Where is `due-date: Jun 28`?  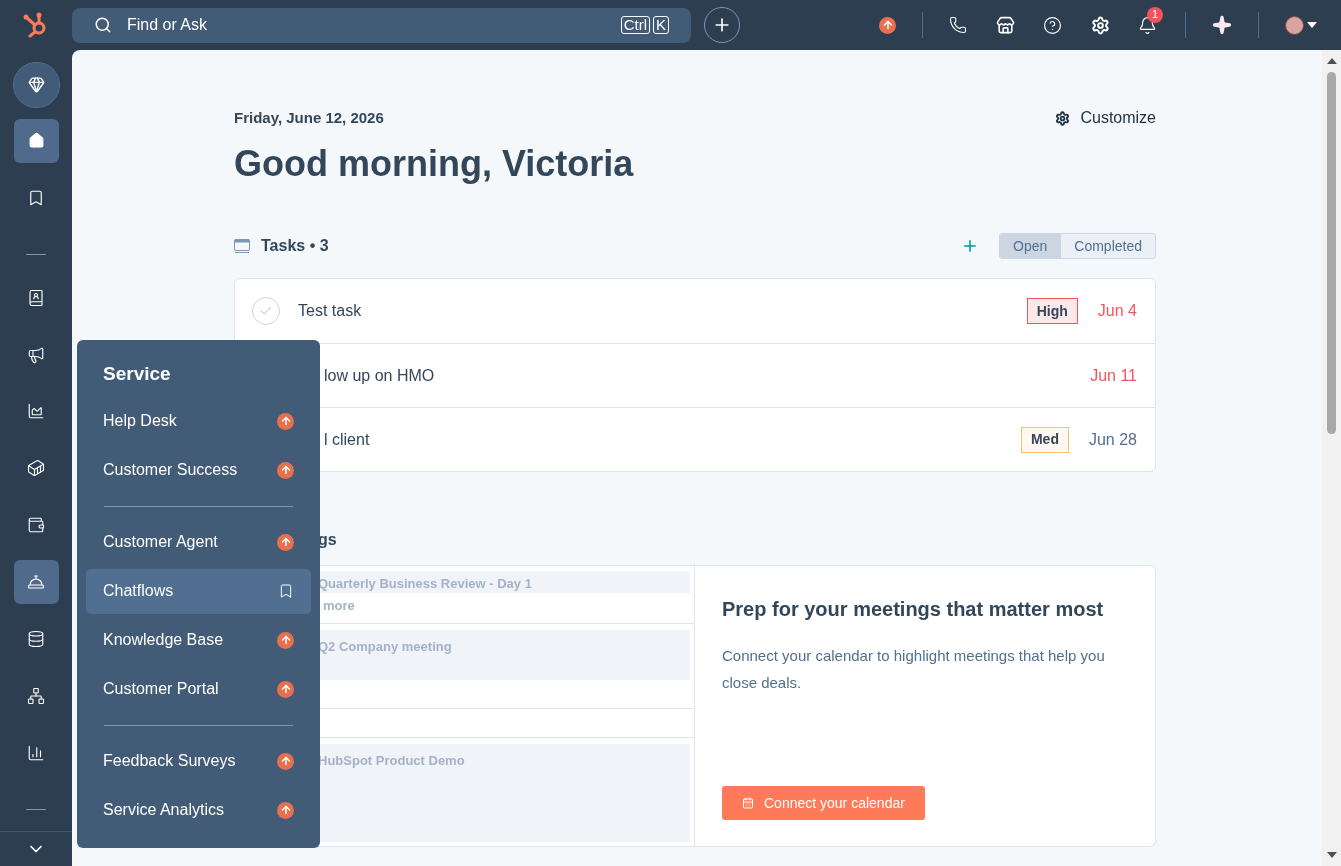 due-date: Jun 28 is located at coordinates (1112, 439).